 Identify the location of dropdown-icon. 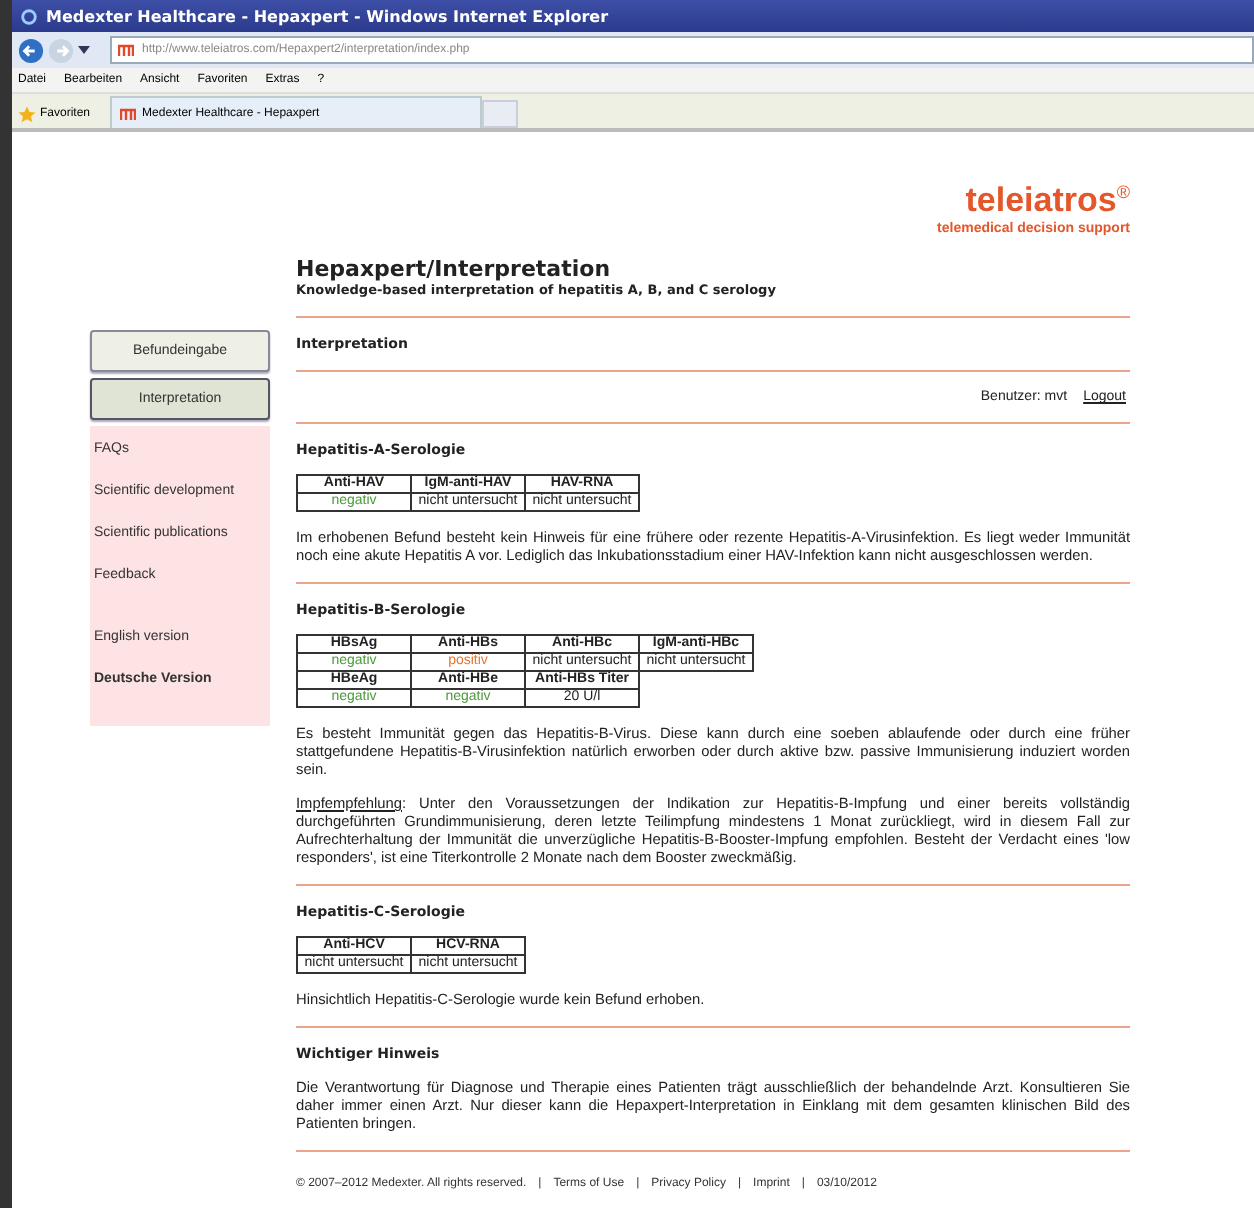
(84, 50).